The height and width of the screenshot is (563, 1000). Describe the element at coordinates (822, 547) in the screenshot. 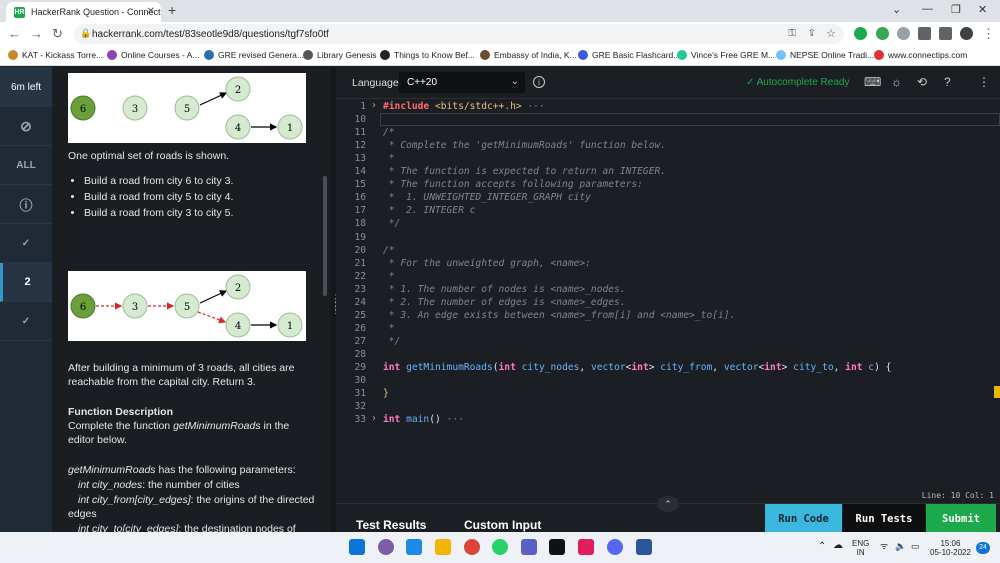

I see `tray-chevron-up-icon: ⌃` at that location.